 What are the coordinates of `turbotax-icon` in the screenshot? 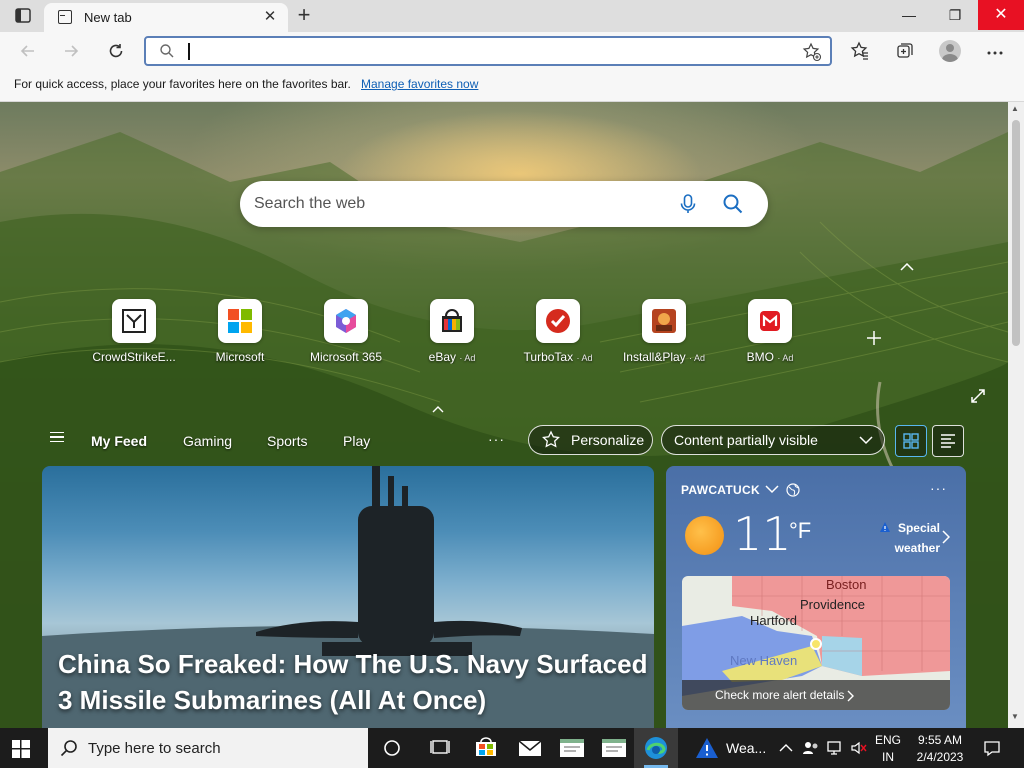 It's located at (558, 321).